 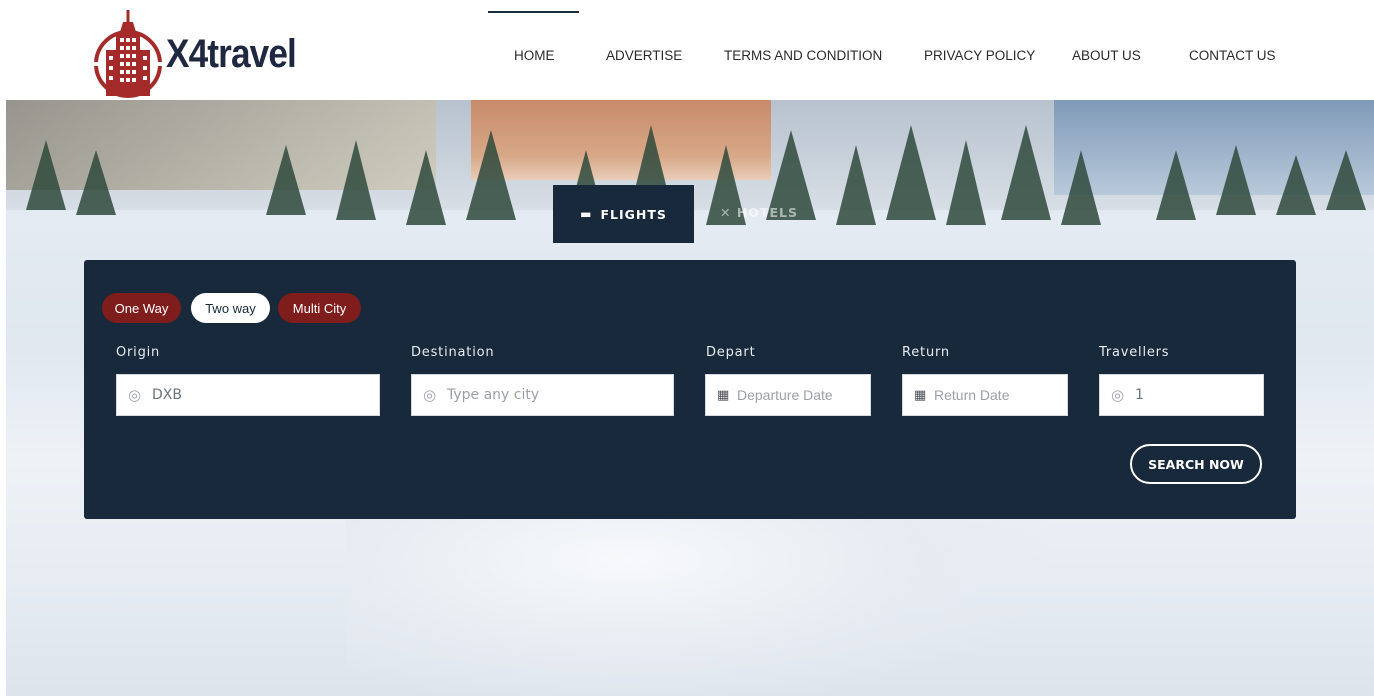 I want to click on trip-type-multi-city: Multi City, so click(x=319, y=308).